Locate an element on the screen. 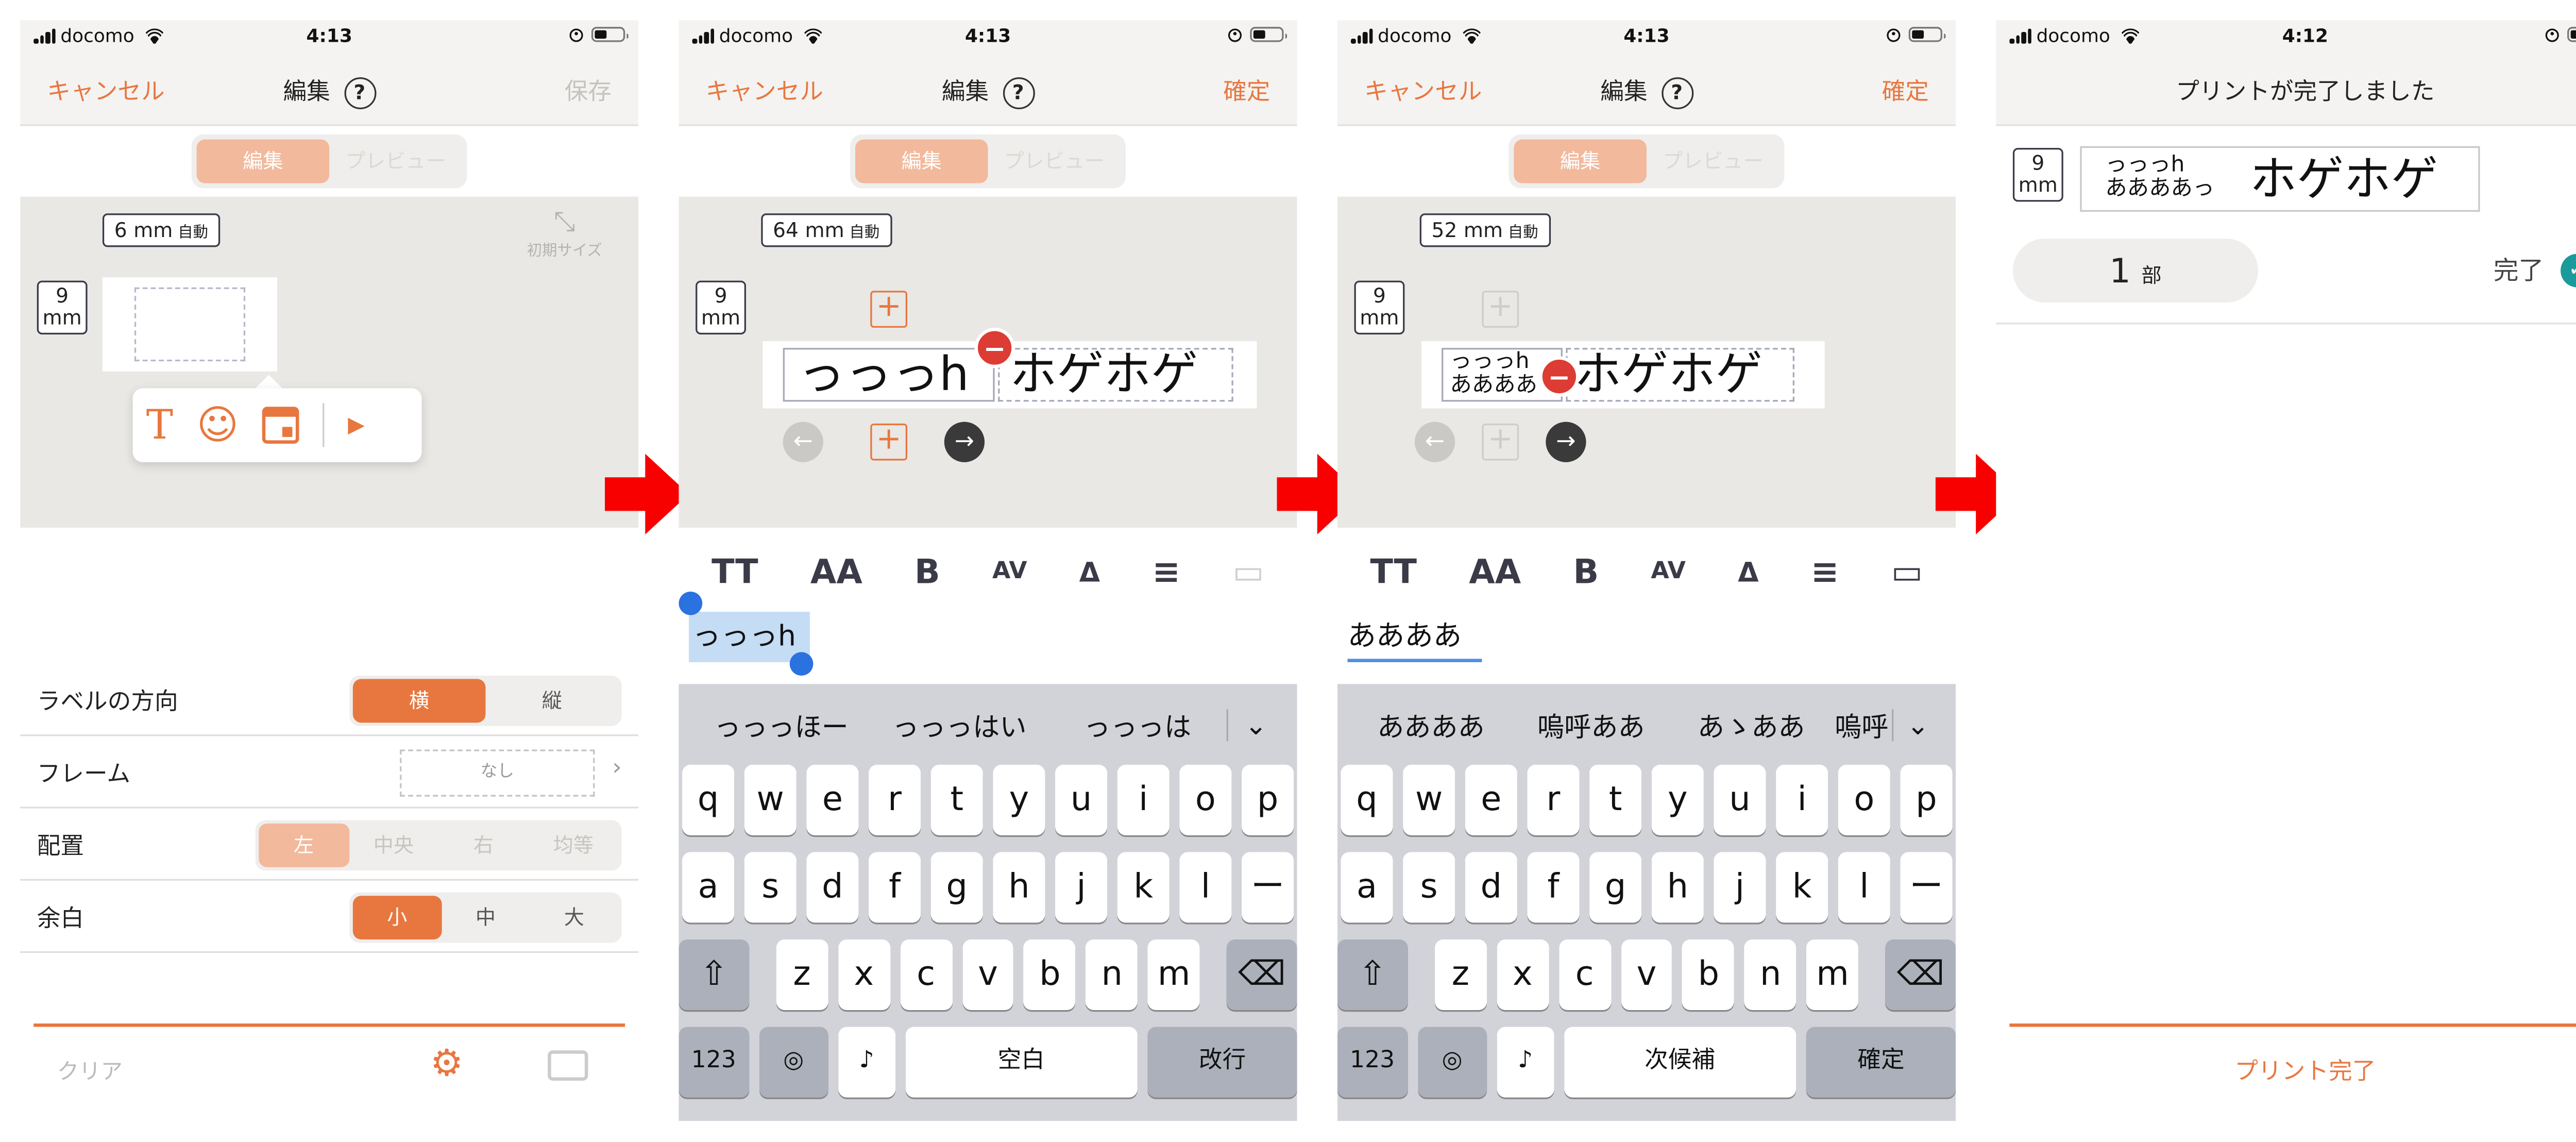 The image size is (2576, 1142). text-icon: T is located at coordinates (159, 424).